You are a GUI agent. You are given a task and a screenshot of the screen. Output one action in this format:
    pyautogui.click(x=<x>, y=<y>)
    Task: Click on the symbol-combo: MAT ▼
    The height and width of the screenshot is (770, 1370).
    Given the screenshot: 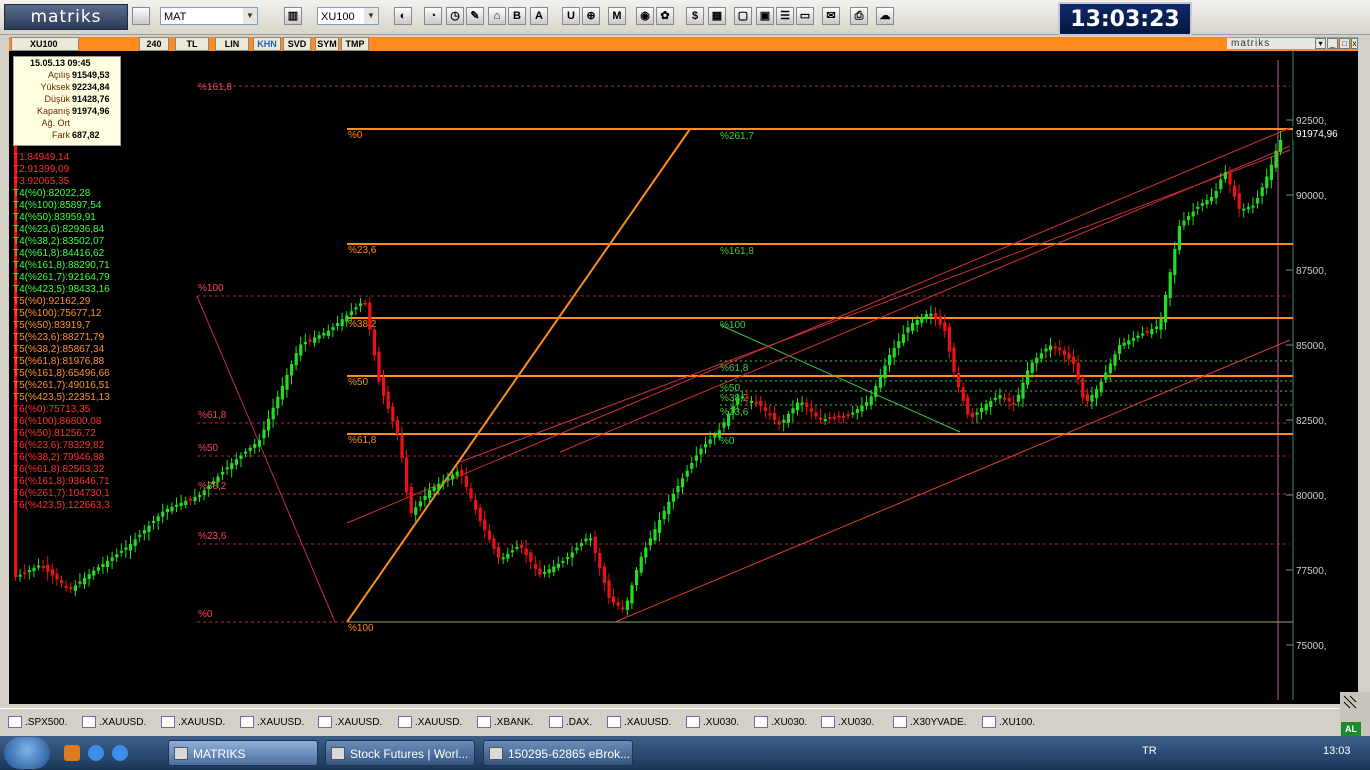 What is the action you would take?
    pyautogui.click(x=209, y=16)
    